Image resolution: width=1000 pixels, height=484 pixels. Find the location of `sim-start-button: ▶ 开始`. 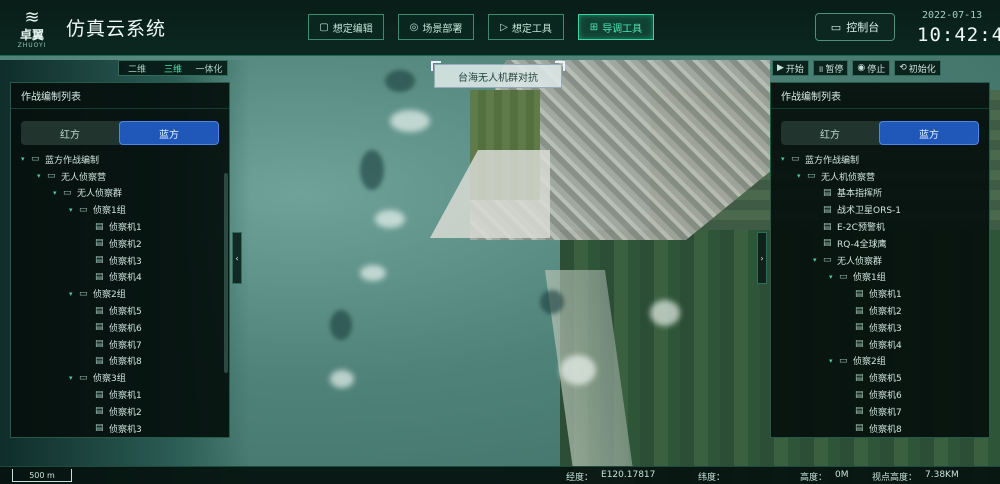

sim-start-button: ▶ 开始 is located at coordinates (790, 68).